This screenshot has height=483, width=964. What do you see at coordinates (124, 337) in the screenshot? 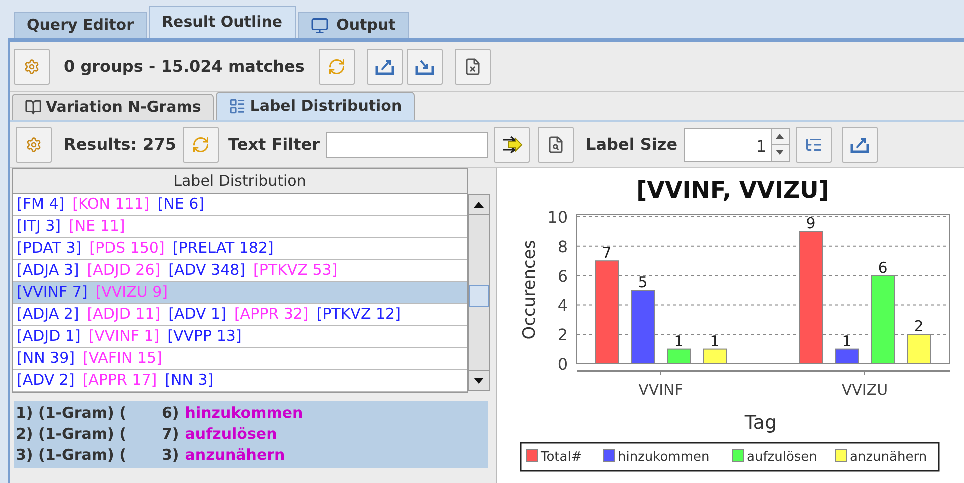
I see `label-count: [VVINF 1]` at bounding box center [124, 337].